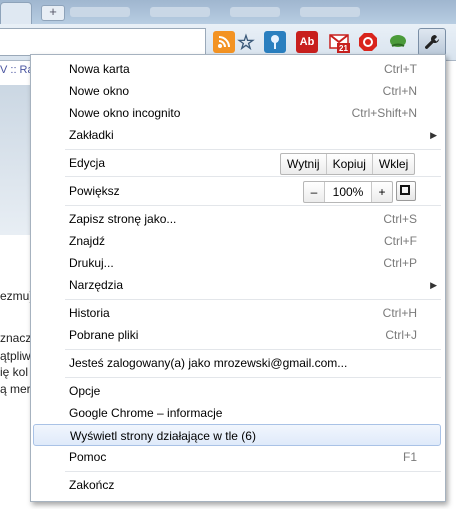  I want to click on wrench-icon, so click(432, 42).